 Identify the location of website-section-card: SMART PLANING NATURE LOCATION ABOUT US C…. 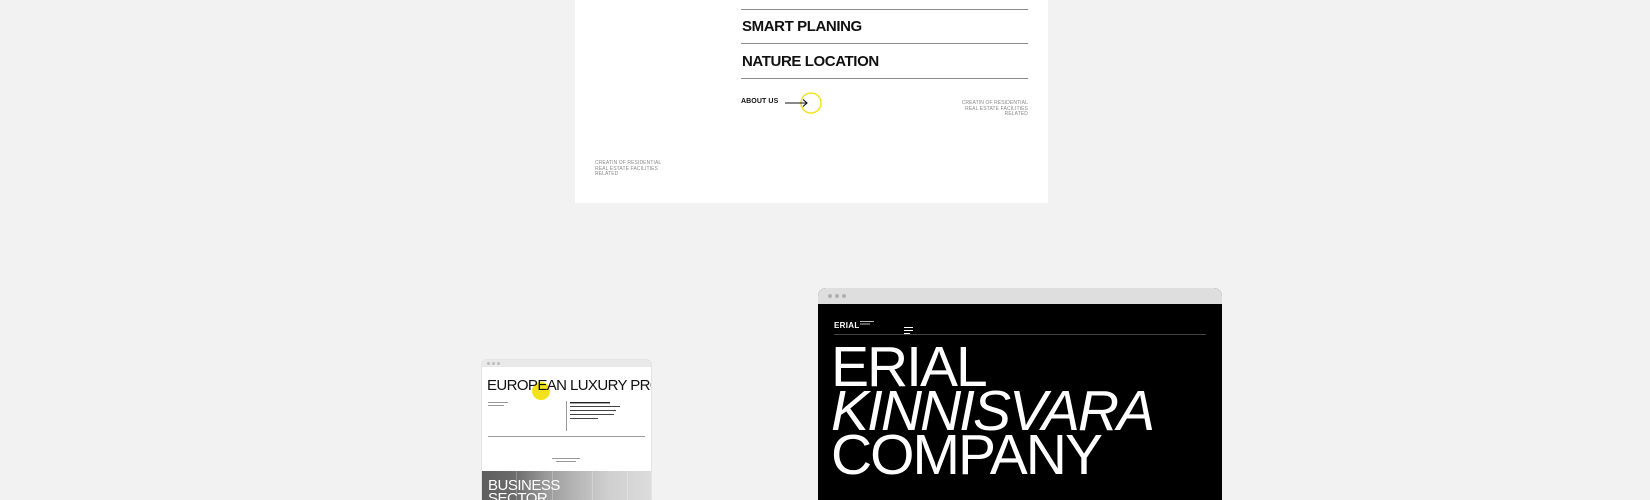
(811, 101).